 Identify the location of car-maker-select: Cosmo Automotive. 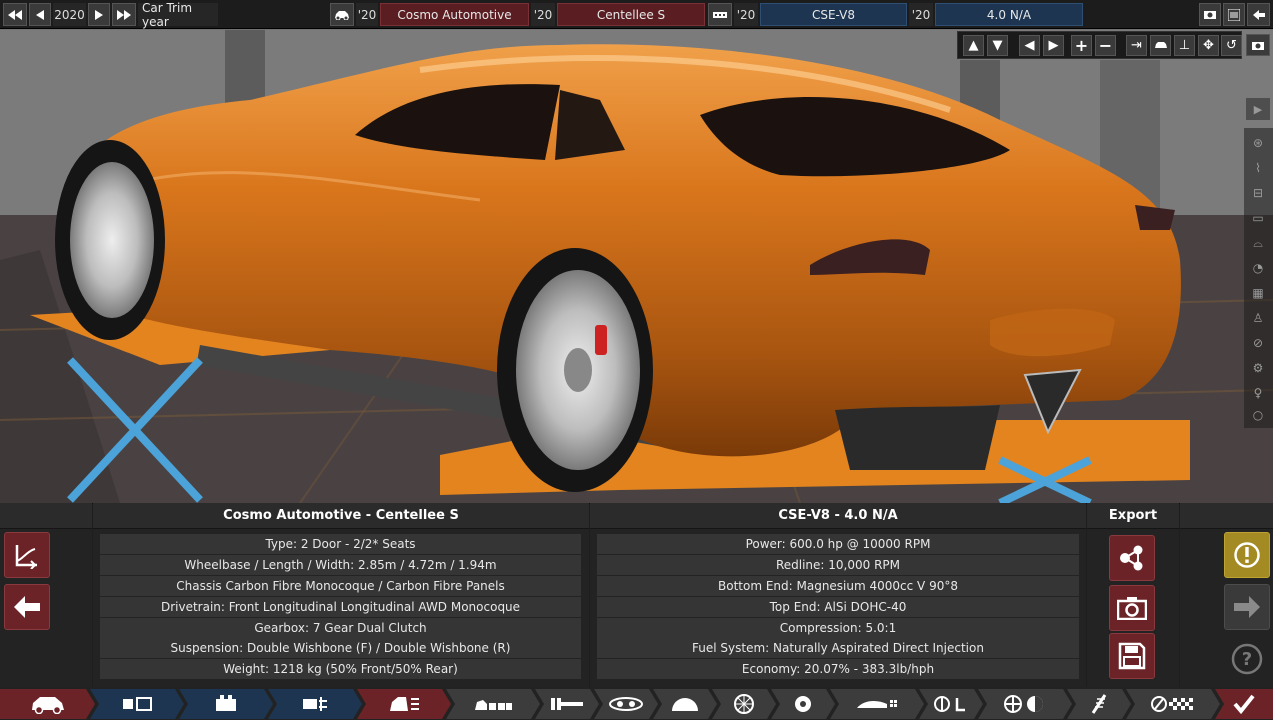
(454, 14).